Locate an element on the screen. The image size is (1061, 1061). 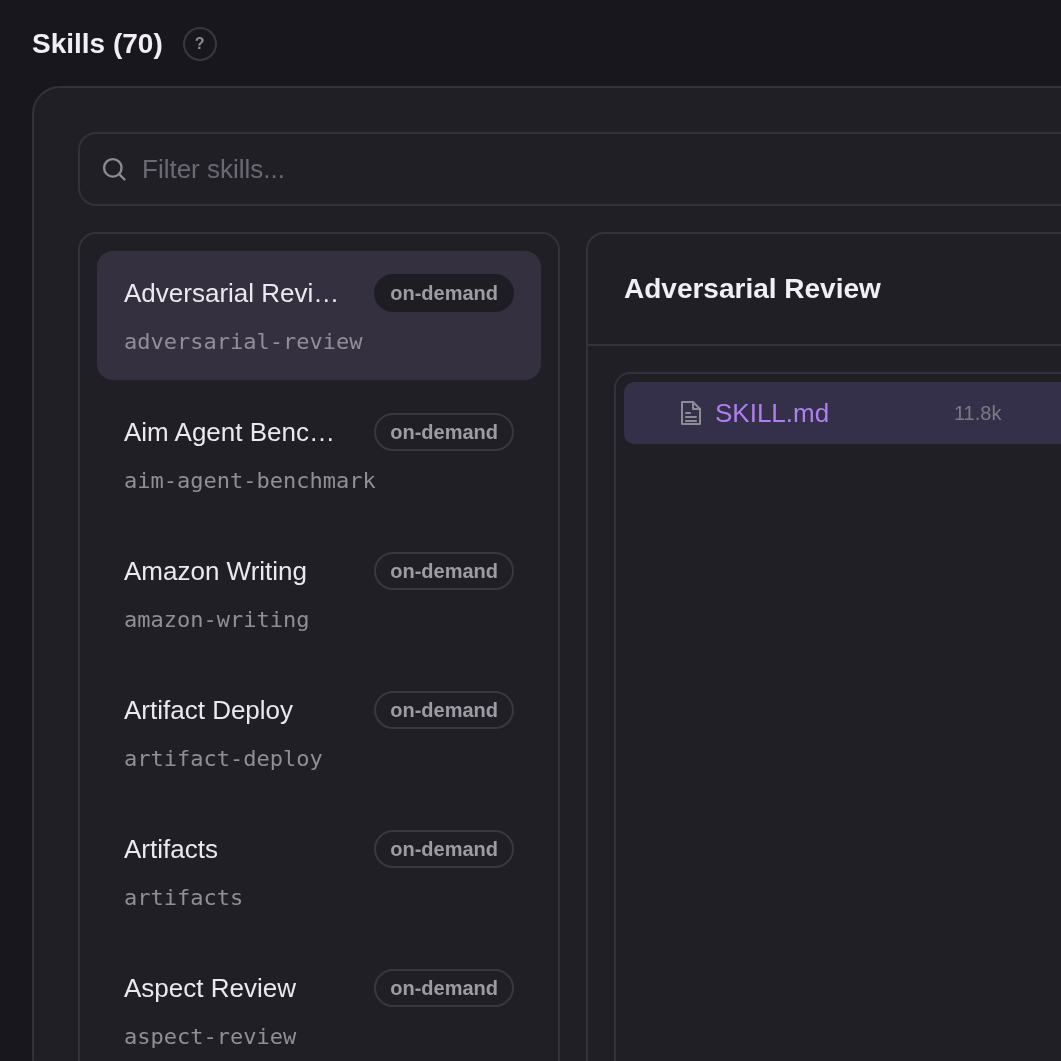
skill-slug: amazon-writing is located at coordinates (217, 619).